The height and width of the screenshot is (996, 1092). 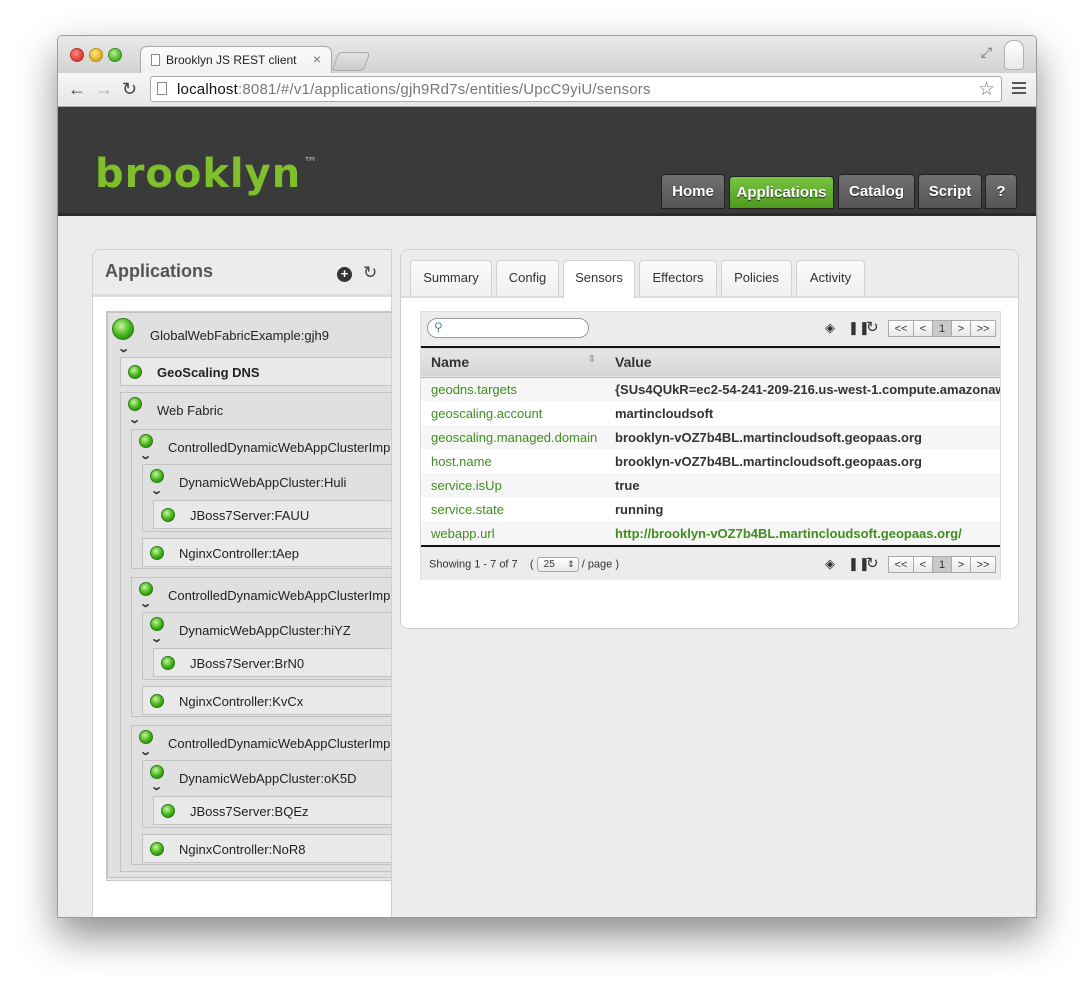 I want to click on star-icon: ☆, so click(x=986, y=89).